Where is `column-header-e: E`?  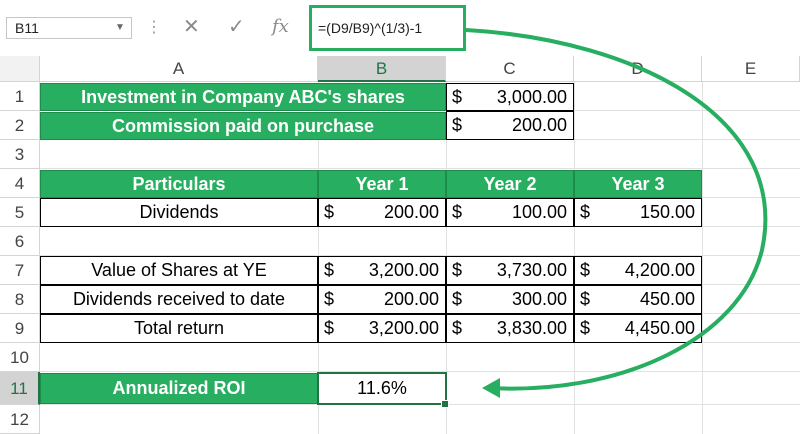 column-header-e: E is located at coordinates (751, 69).